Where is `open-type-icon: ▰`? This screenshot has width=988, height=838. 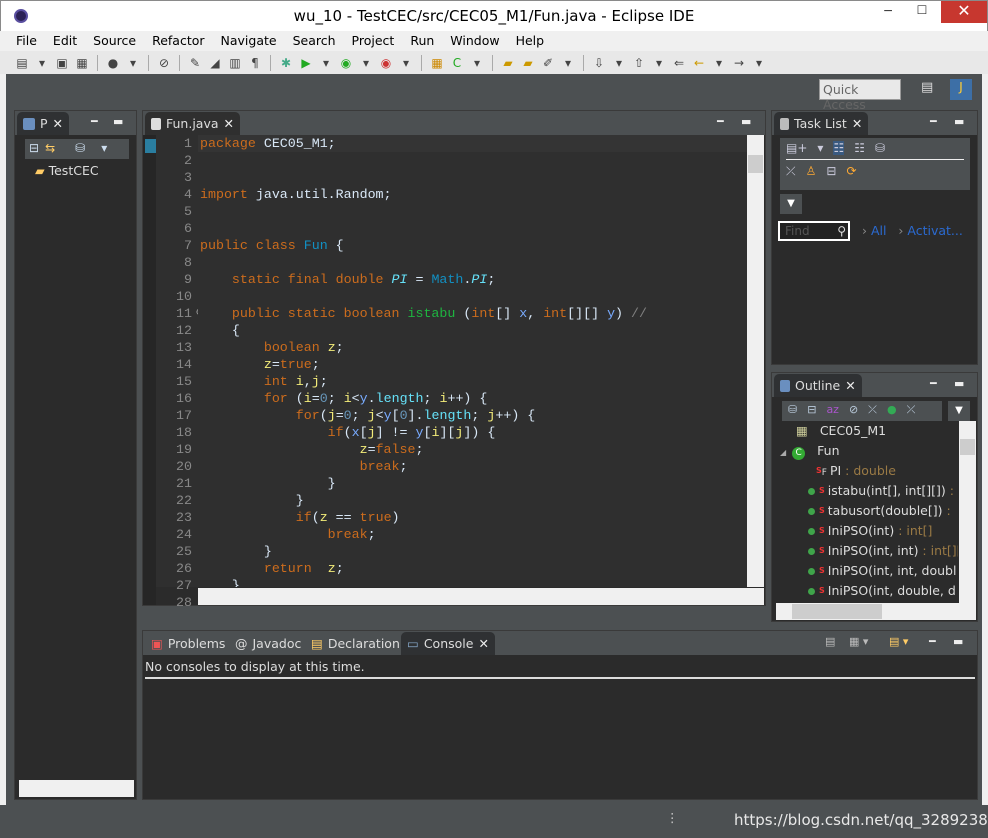
open-type-icon: ▰ is located at coordinates (508, 63).